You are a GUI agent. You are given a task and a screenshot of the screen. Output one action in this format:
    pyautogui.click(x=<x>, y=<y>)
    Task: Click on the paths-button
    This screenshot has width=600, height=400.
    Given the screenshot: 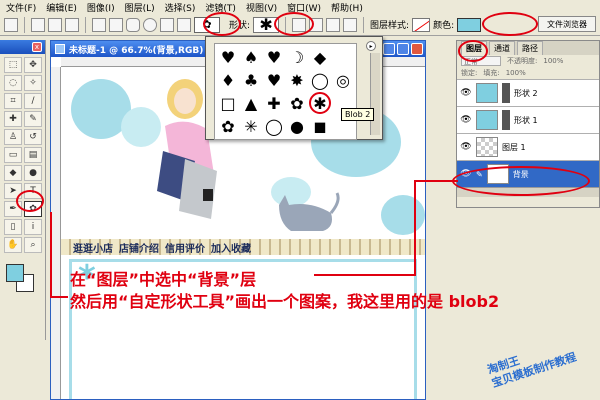 What is the action you would take?
    pyautogui.click(x=55, y=24)
    